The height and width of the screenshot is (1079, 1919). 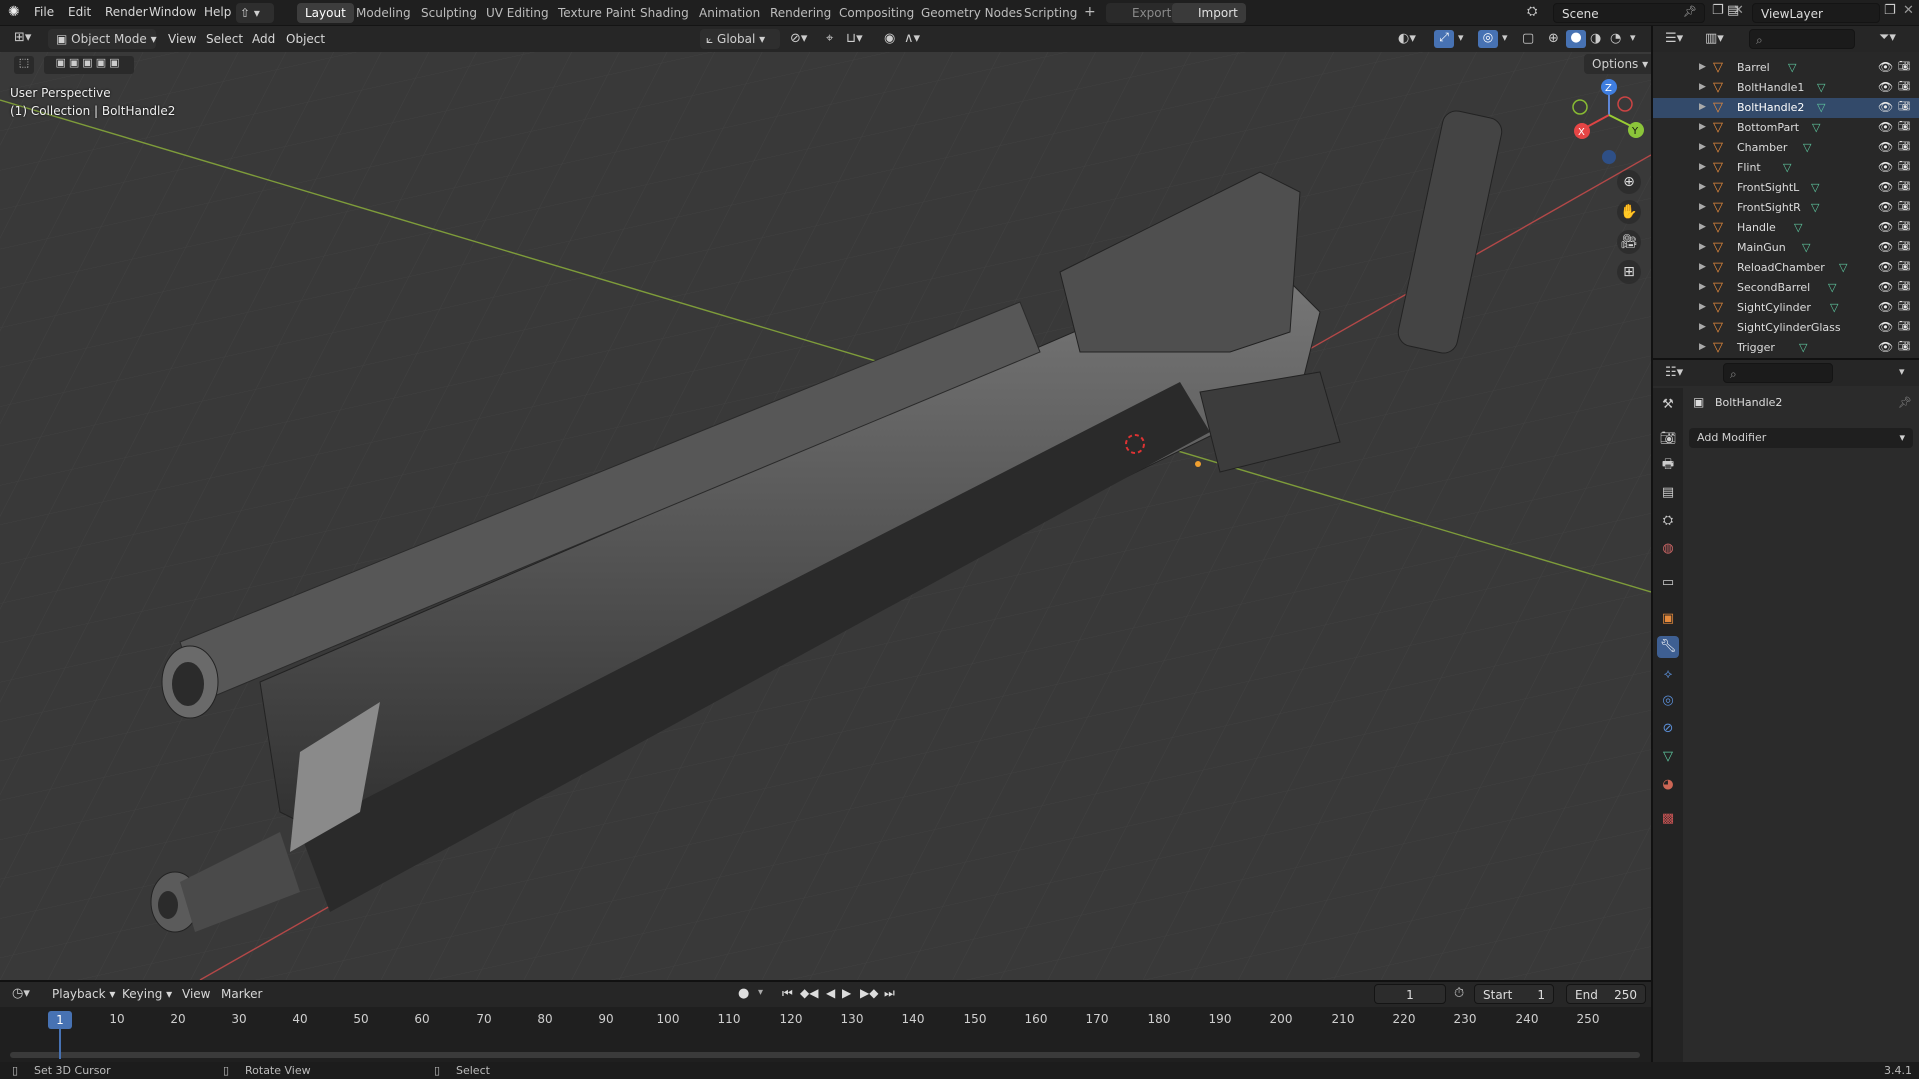 I want to click on outliner-item-label: Flint, so click(x=1749, y=167).